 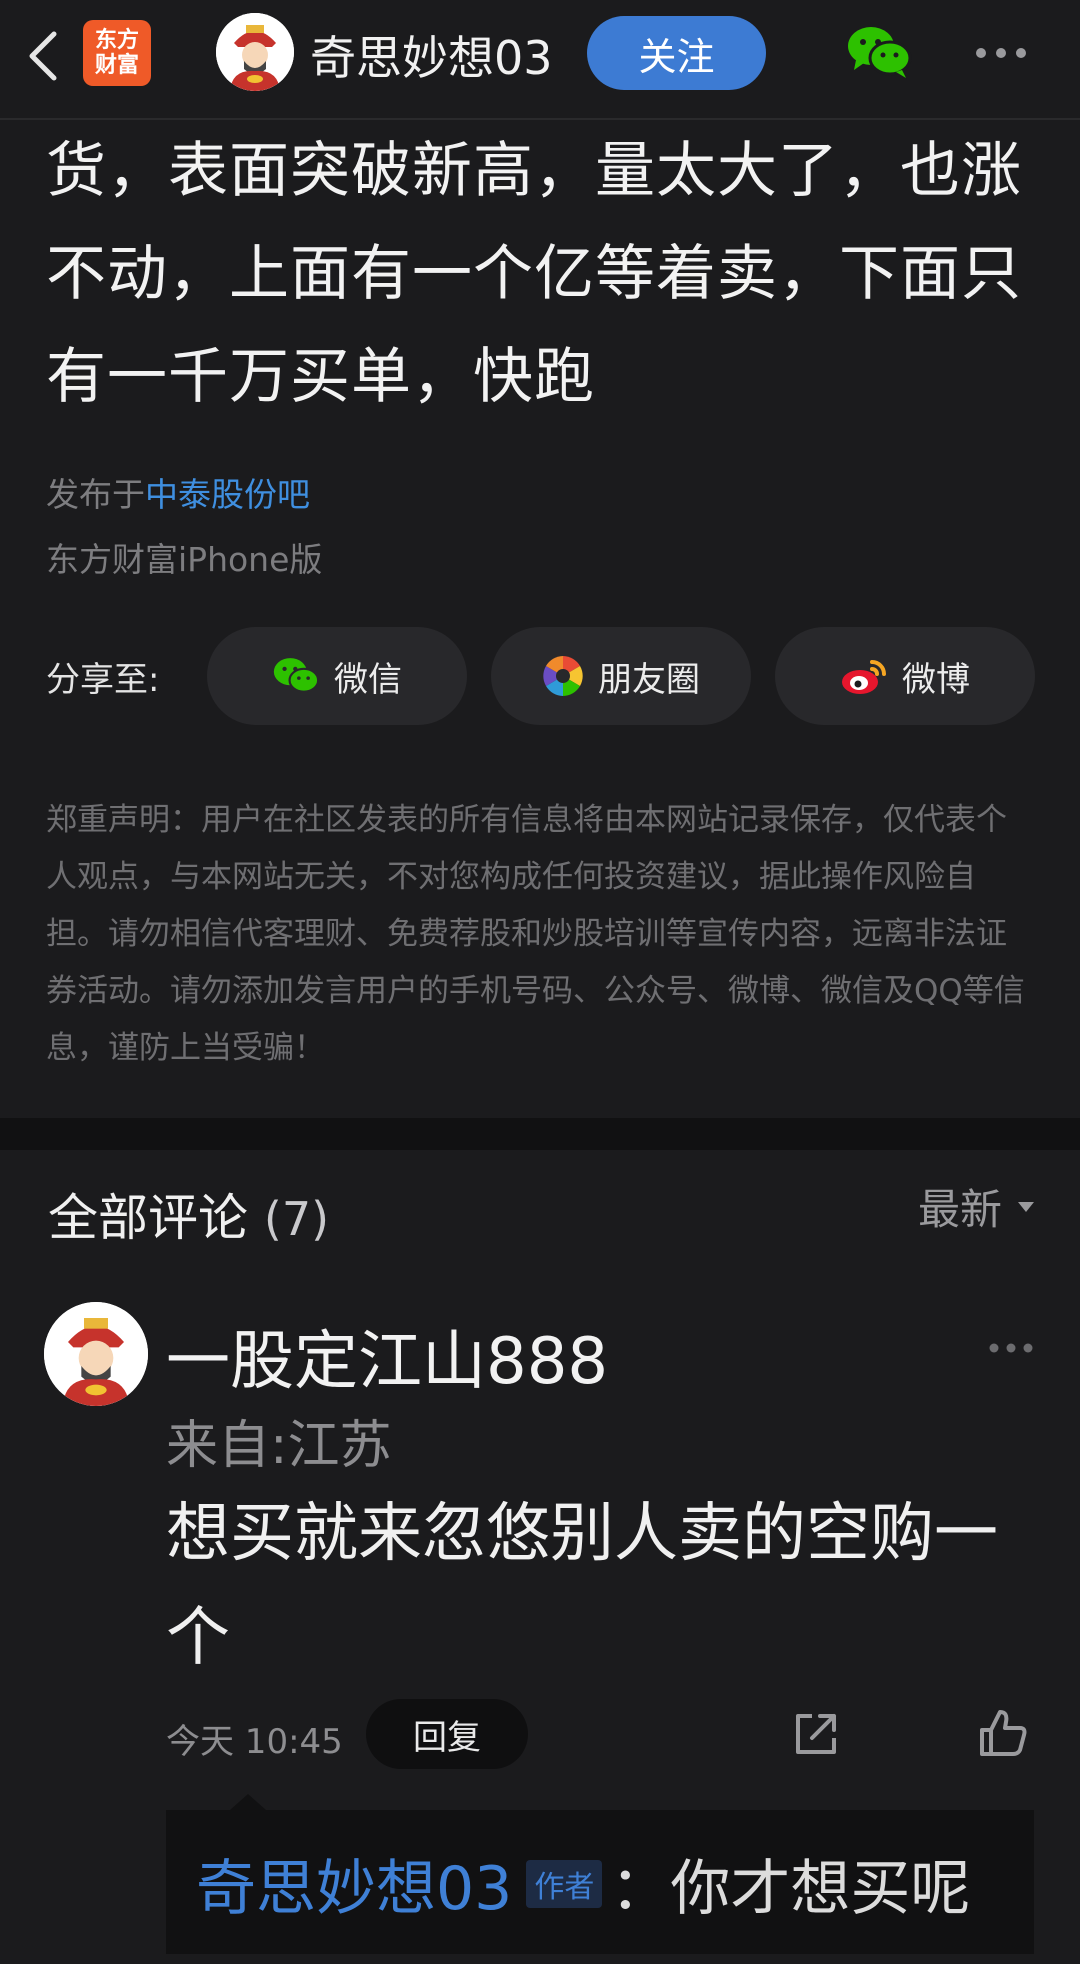 What do you see at coordinates (116, 65) in the screenshot?
I see `app-logo-line2: 财富` at bounding box center [116, 65].